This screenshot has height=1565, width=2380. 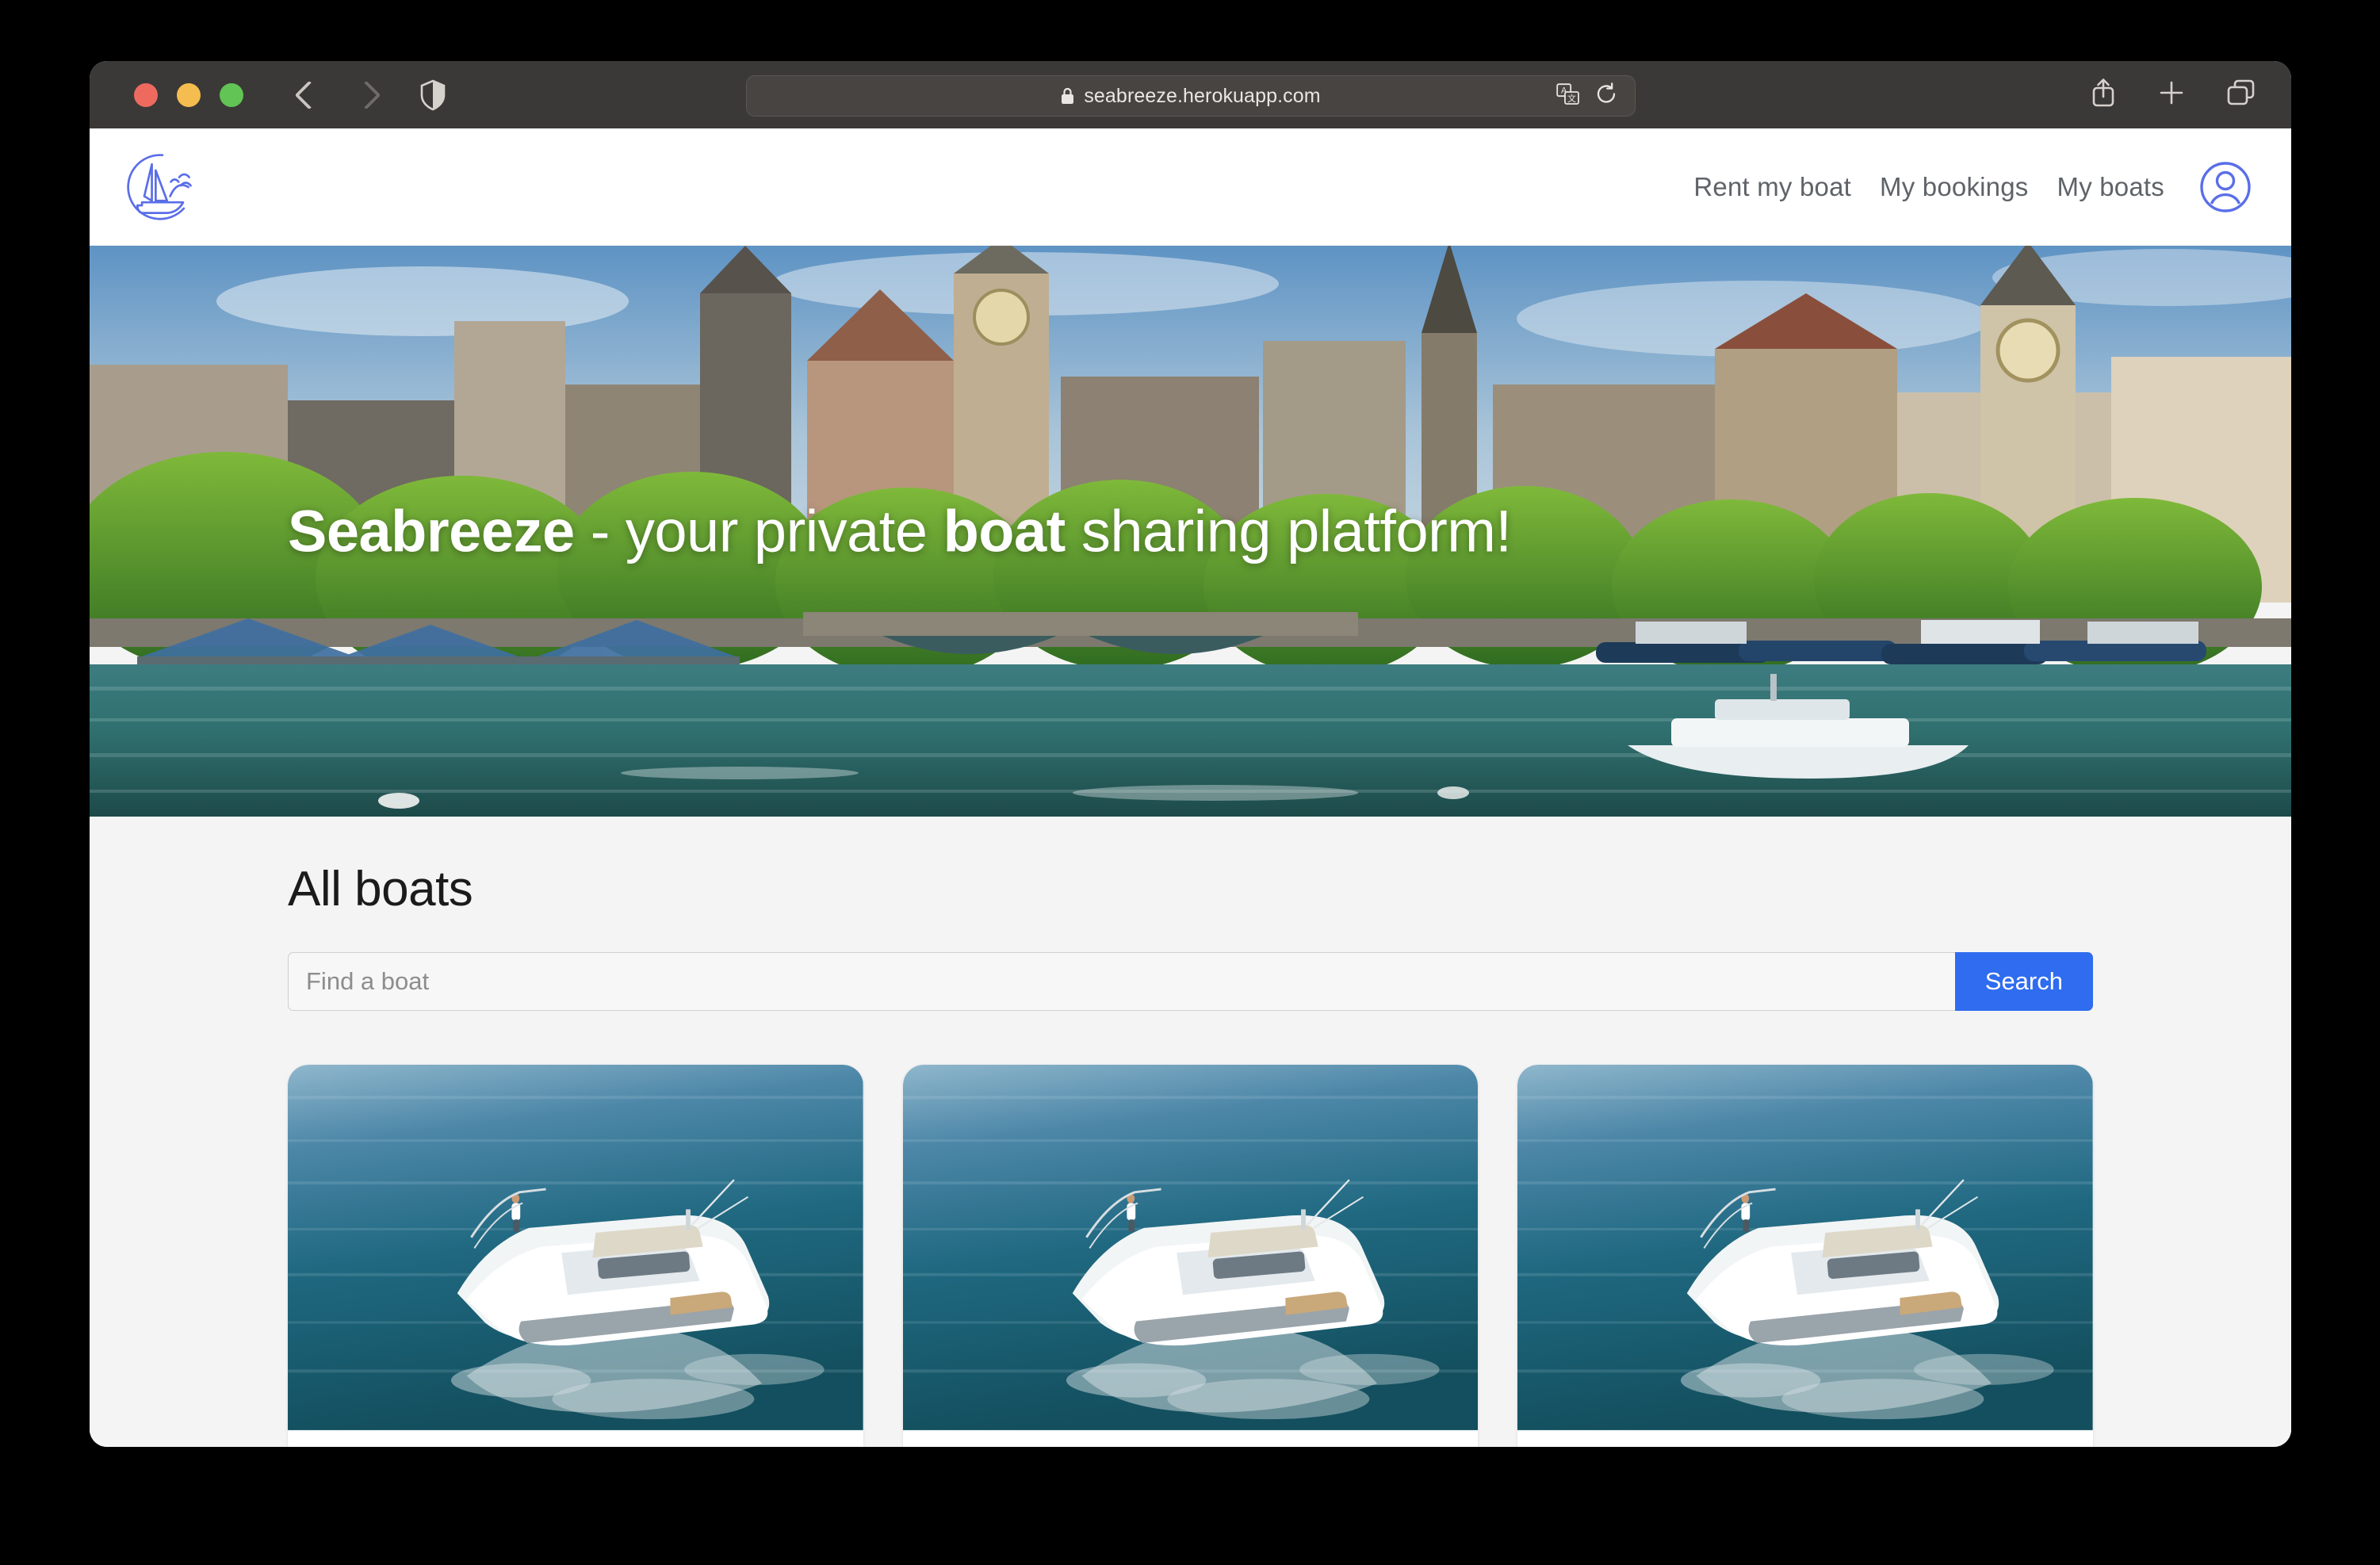 I want to click on nav-item-rent-my-boat: Rent my boat, so click(x=1772, y=187).